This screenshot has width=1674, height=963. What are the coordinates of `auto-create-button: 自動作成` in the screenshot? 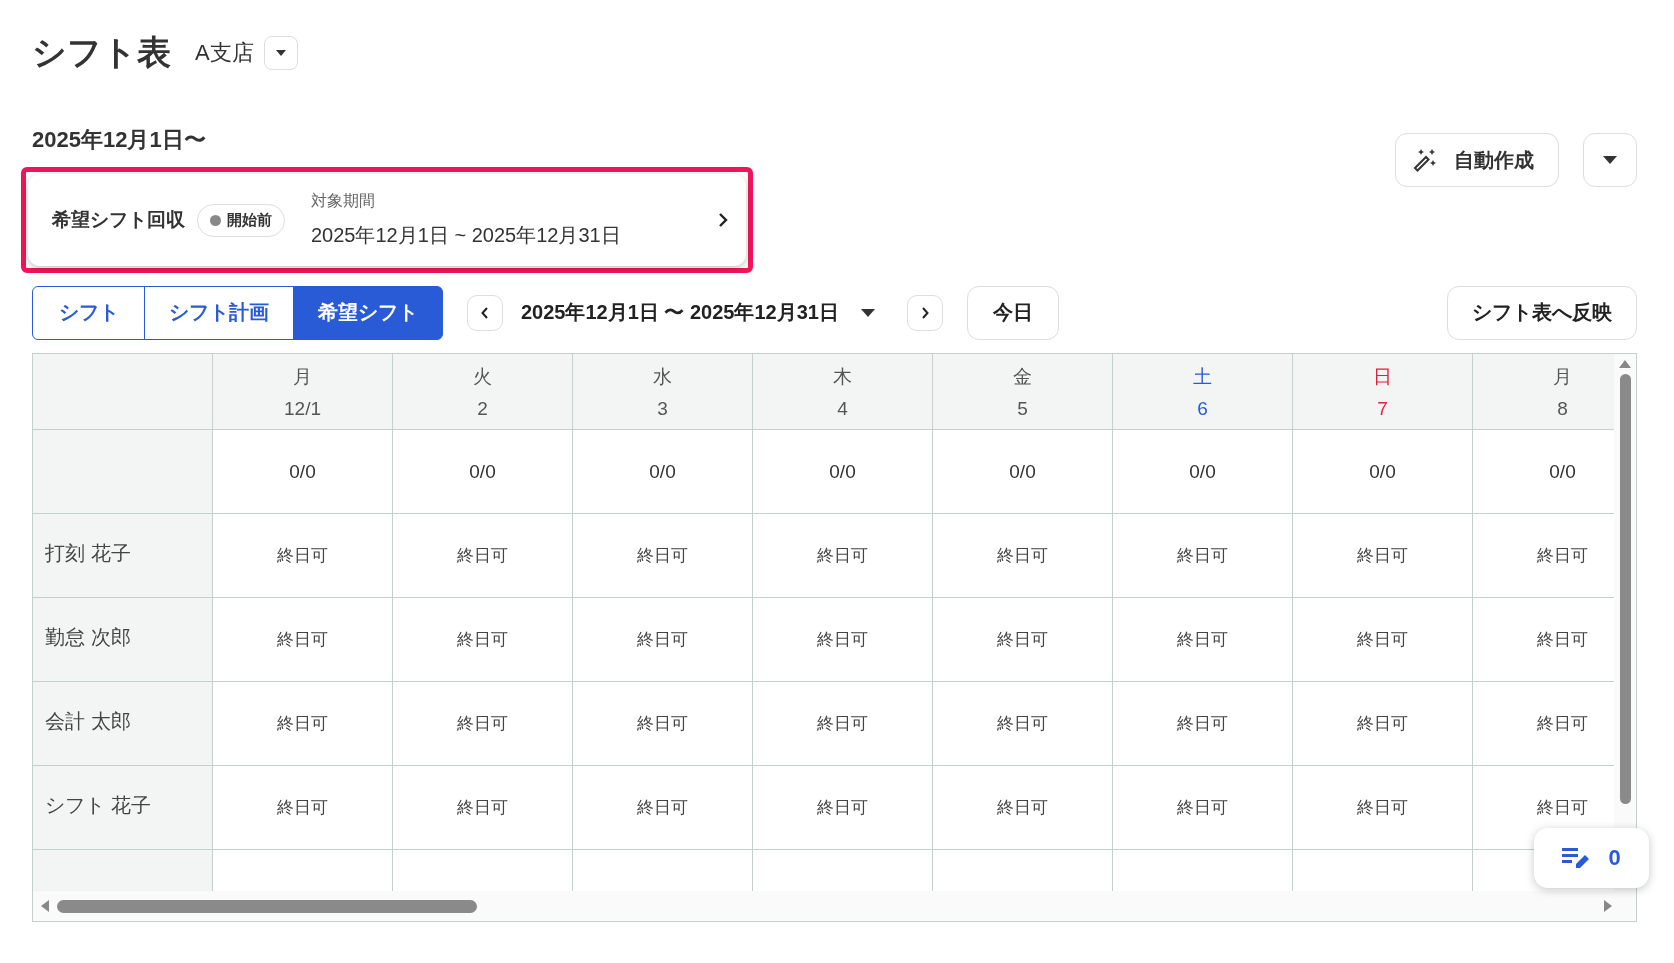 It's located at (1477, 160).